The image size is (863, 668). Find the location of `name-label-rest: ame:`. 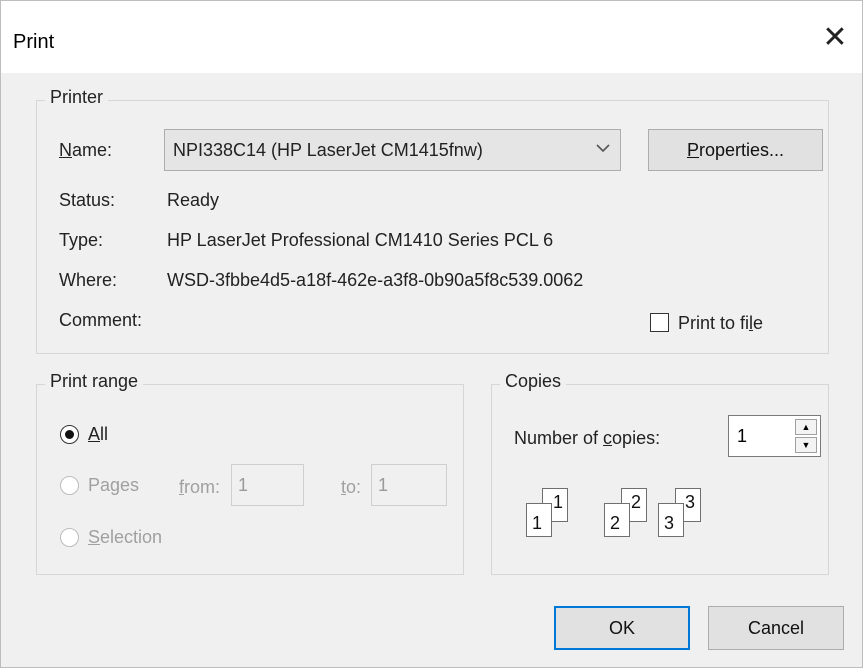

name-label-rest: ame: is located at coordinates (92, 150).